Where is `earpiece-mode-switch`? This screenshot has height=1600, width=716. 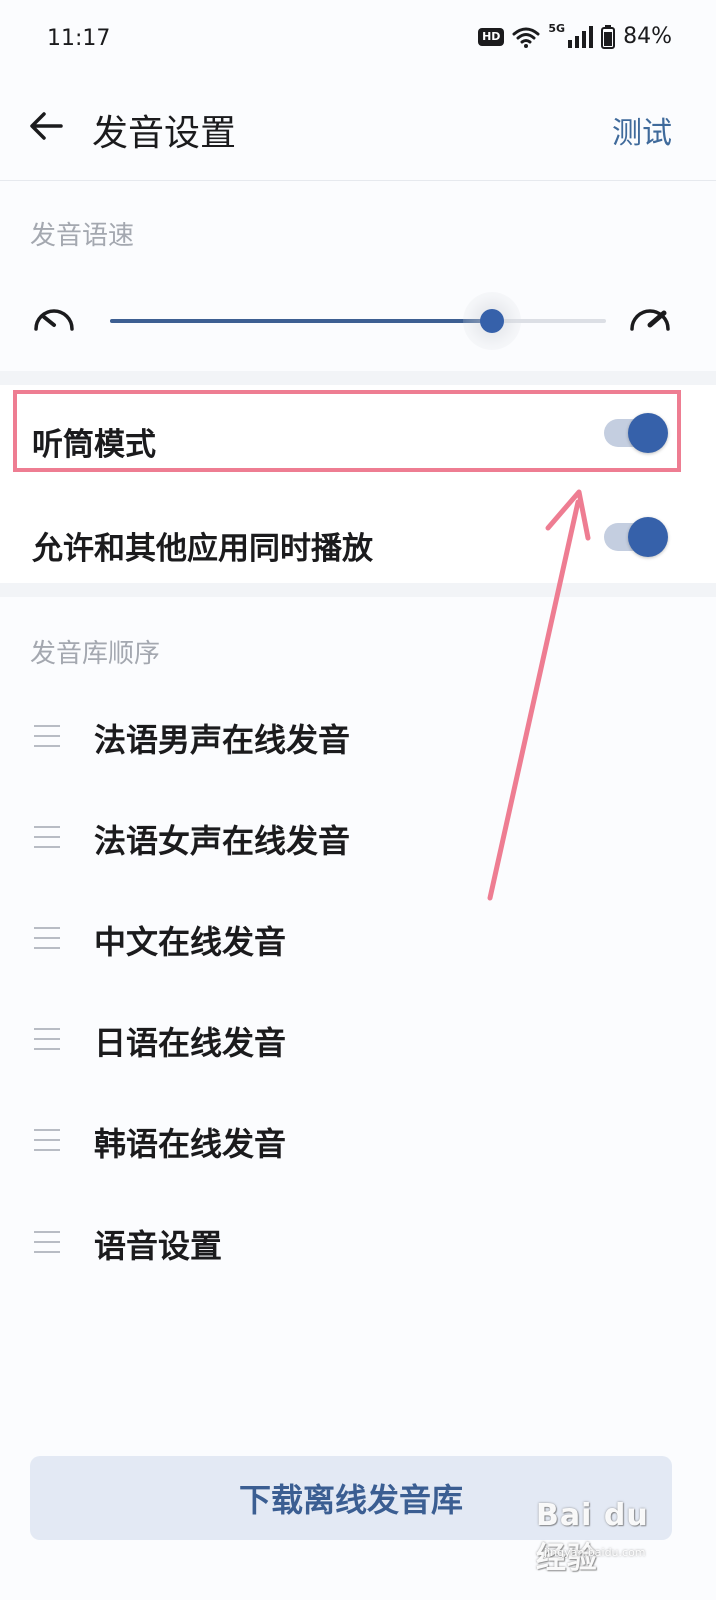 earpiece-mode-switch is located at coordinates (636, 433).